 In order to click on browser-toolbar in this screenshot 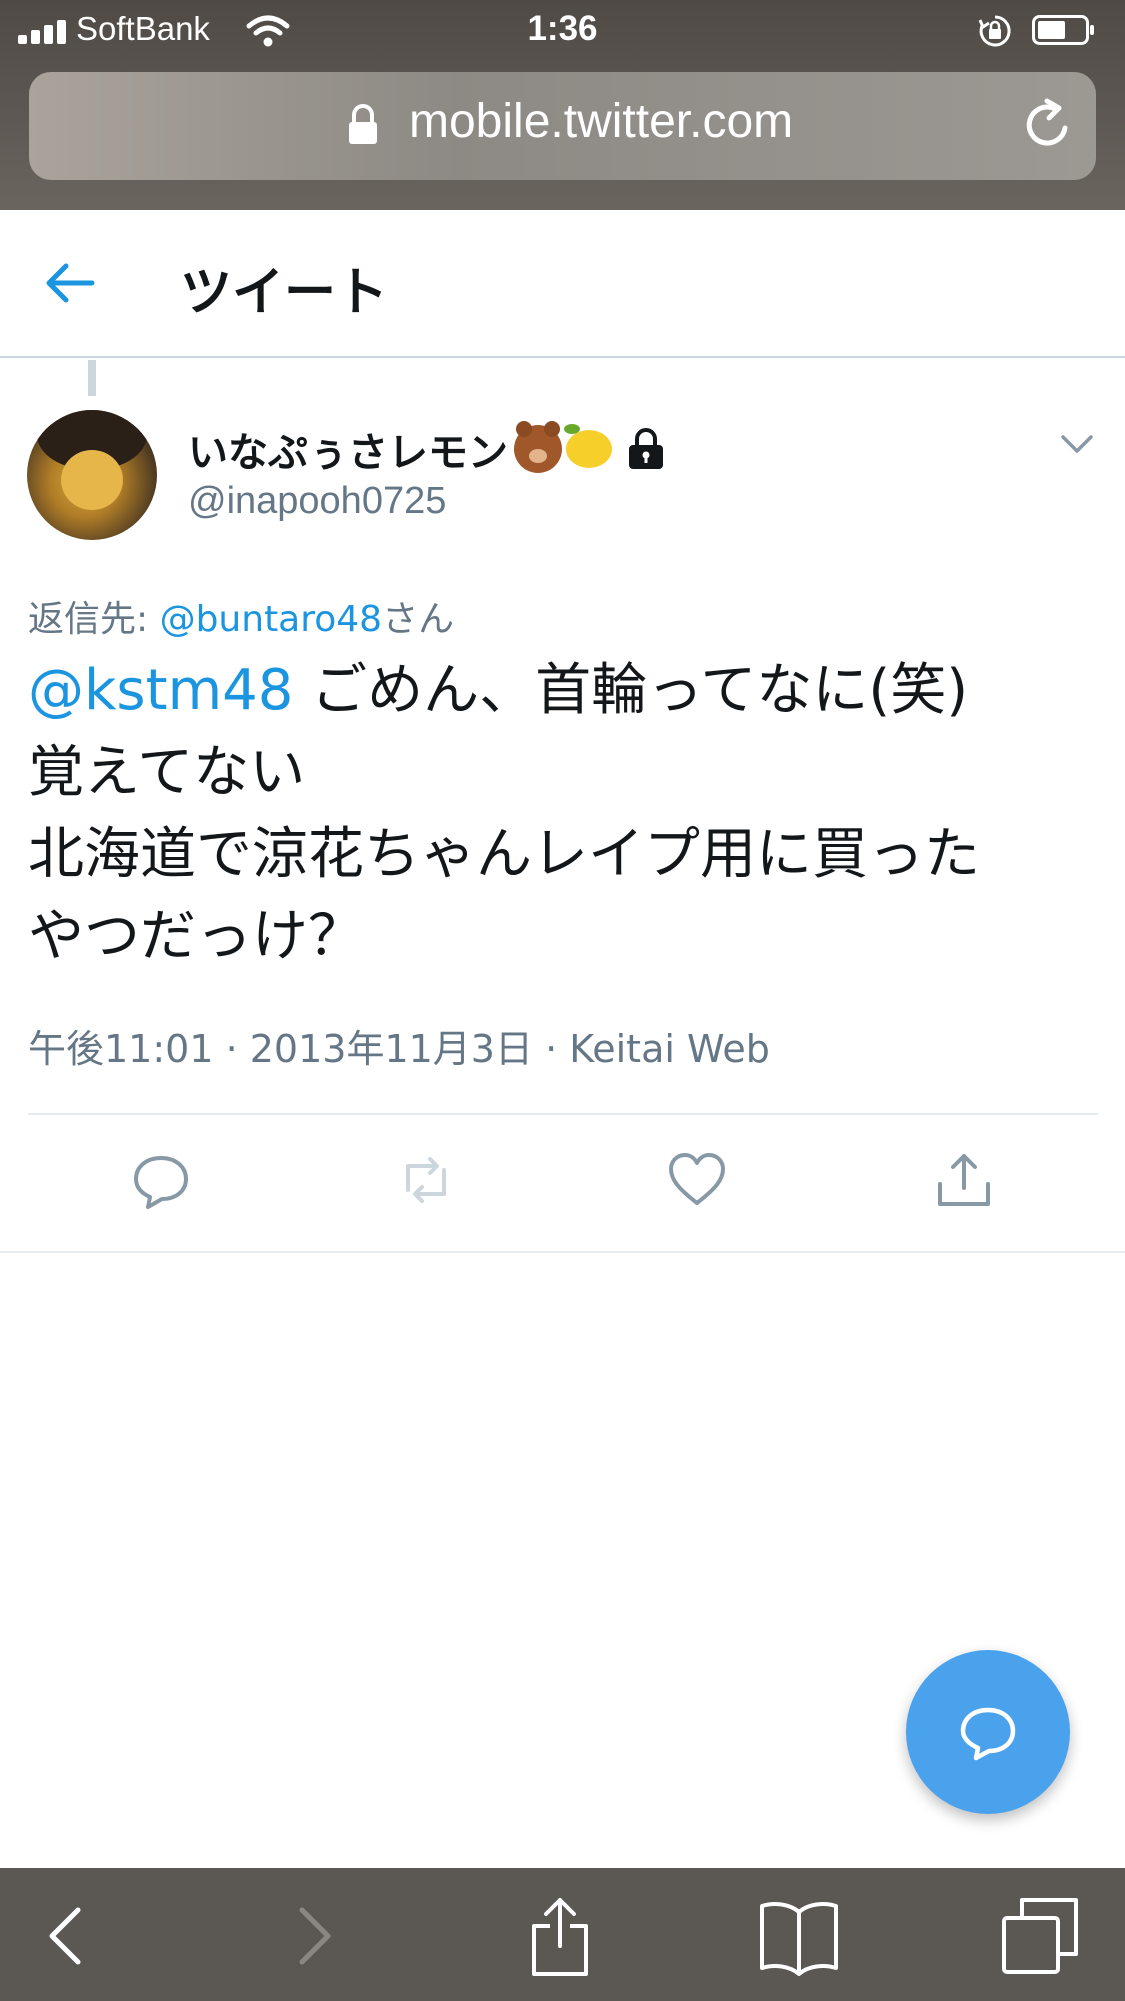, I will do `click(562, 1934)`.